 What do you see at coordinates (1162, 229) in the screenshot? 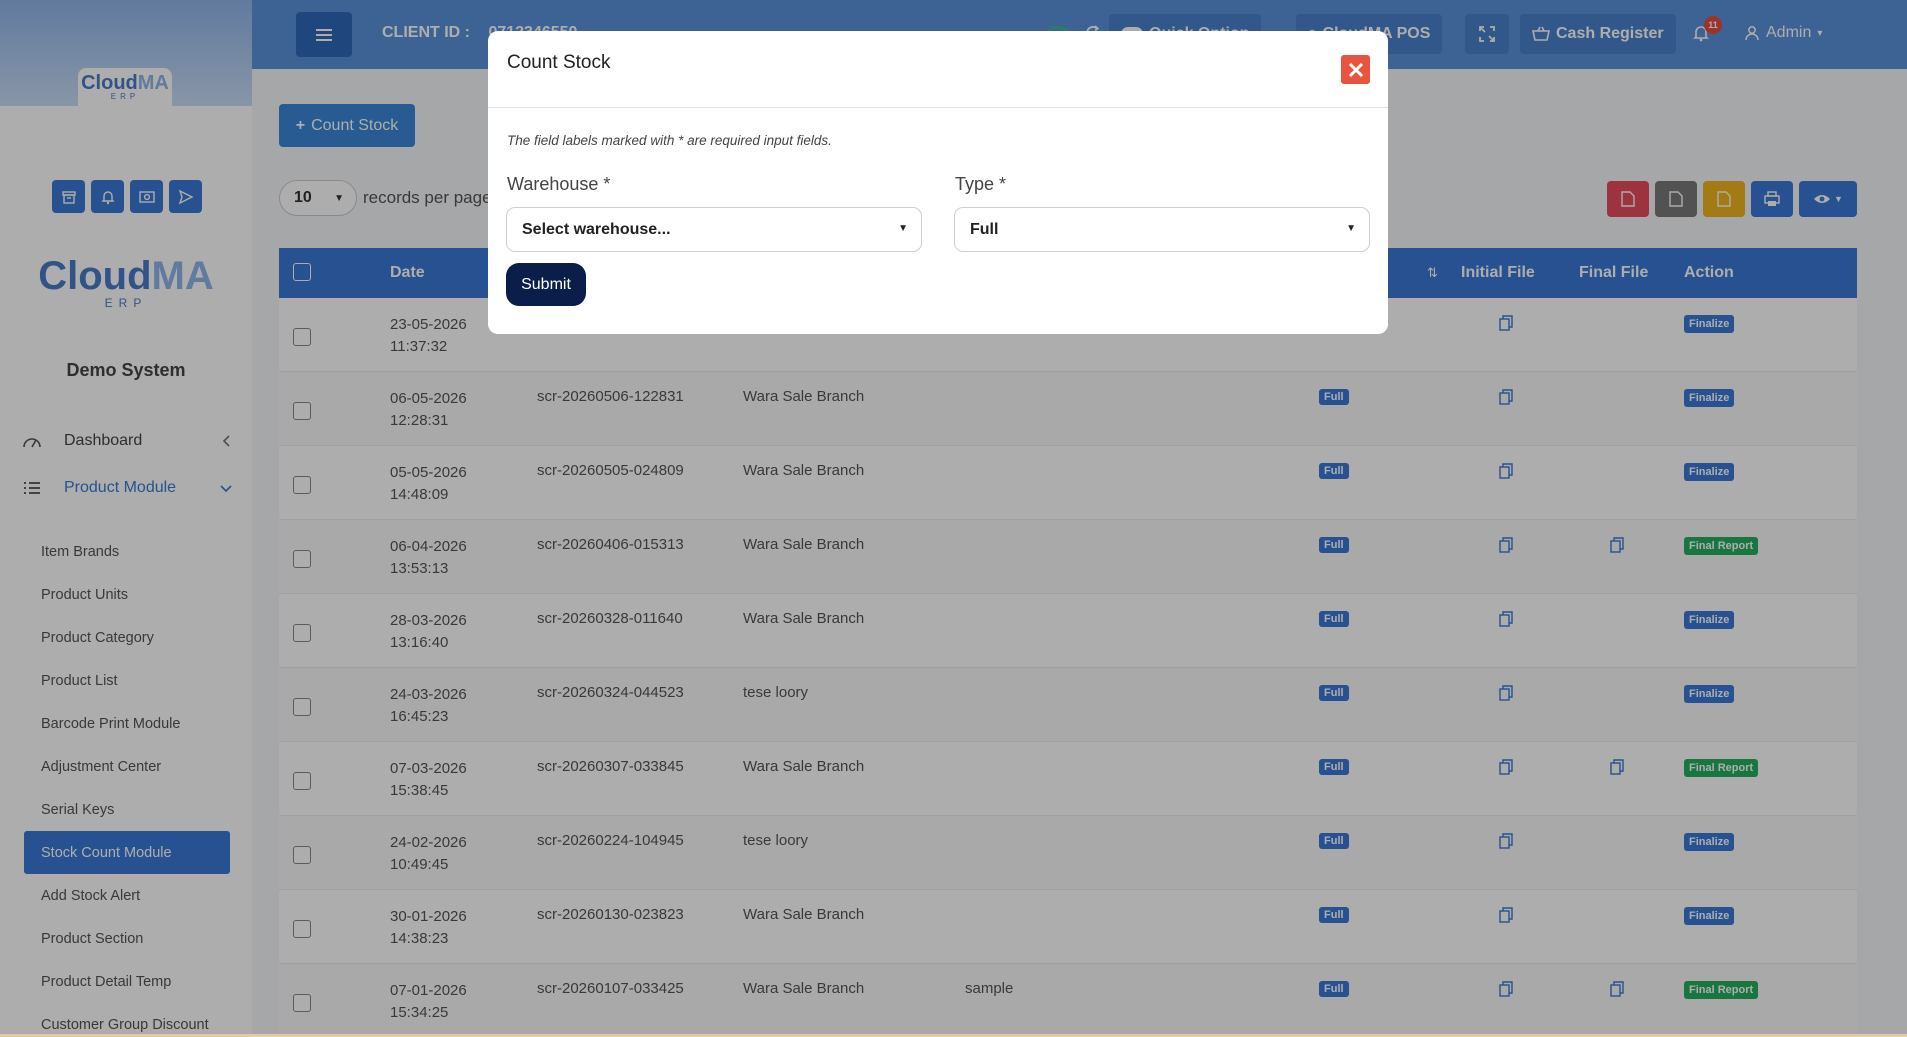
I see `type-select: Full ▼` at bounding box center [1162, 229].